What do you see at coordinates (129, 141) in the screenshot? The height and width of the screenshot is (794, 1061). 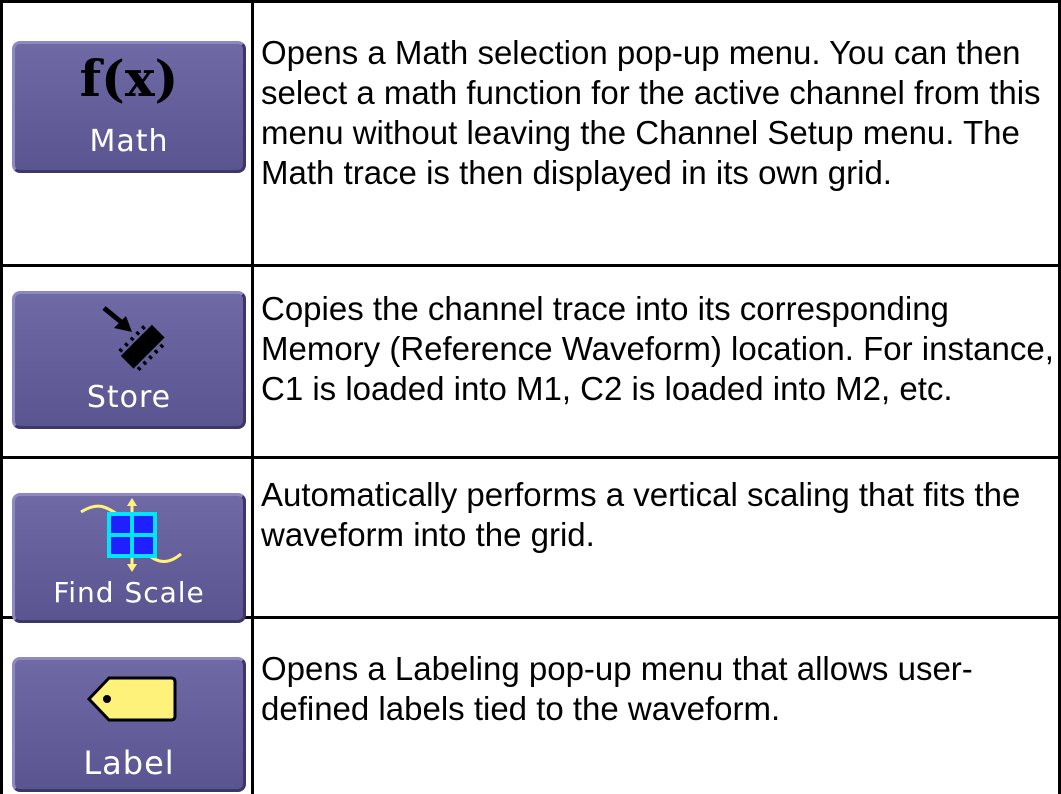 I see `math-button-label: Math` at bounding box center [129, 141].